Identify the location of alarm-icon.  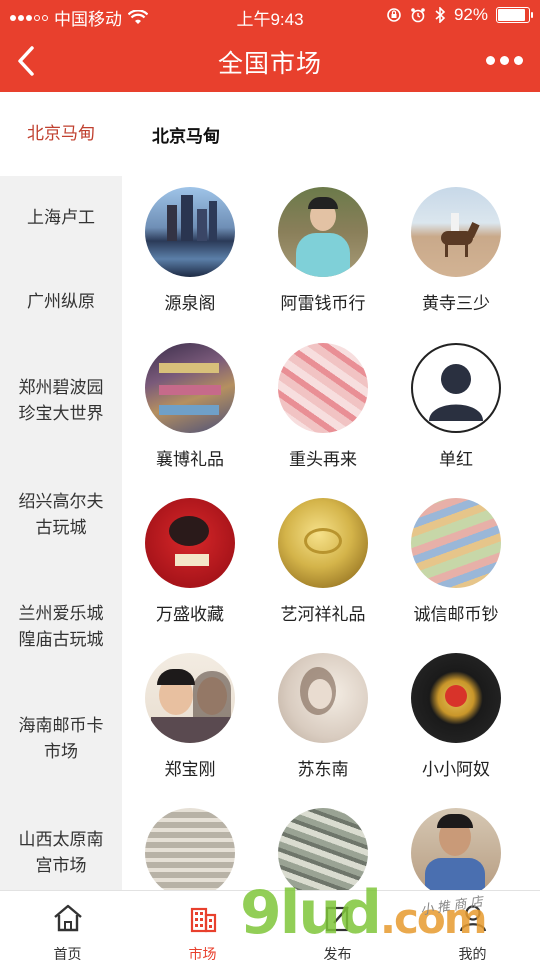
(418, 15).